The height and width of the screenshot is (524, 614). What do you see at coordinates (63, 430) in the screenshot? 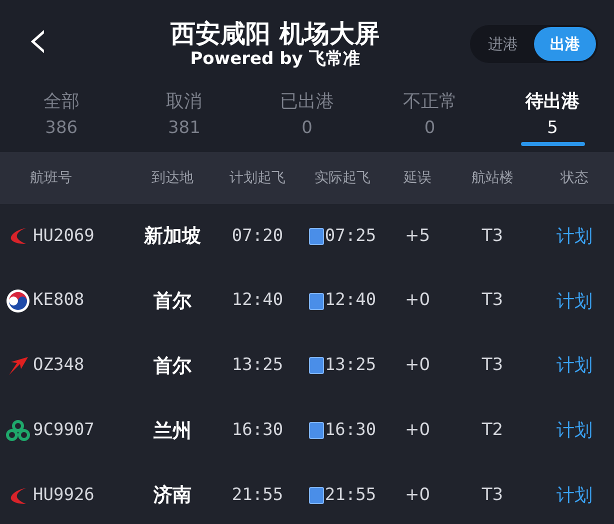
I see `flight-number: 9C9907` at bounding box center [63, 430].